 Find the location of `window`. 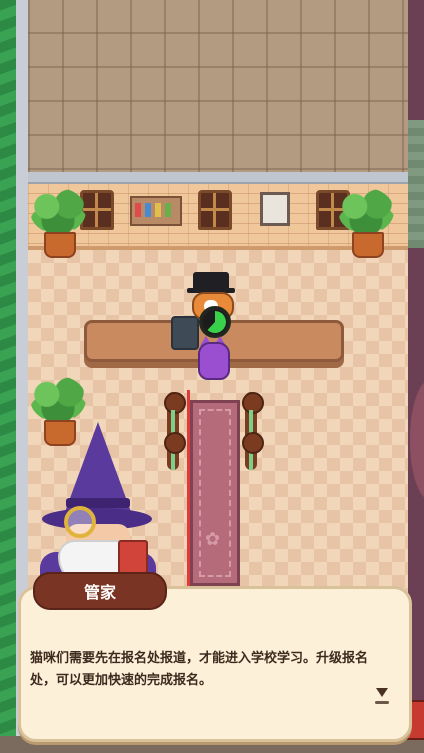

window is located at coordinates (215, 210).